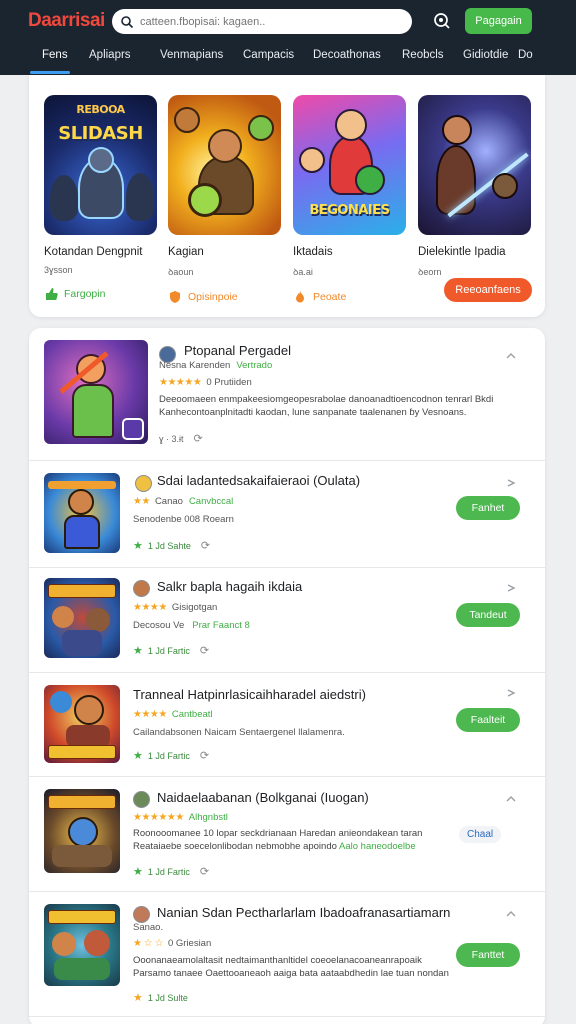 The image size is (576, 1024). I want to click on search-box, so click(262, 21).